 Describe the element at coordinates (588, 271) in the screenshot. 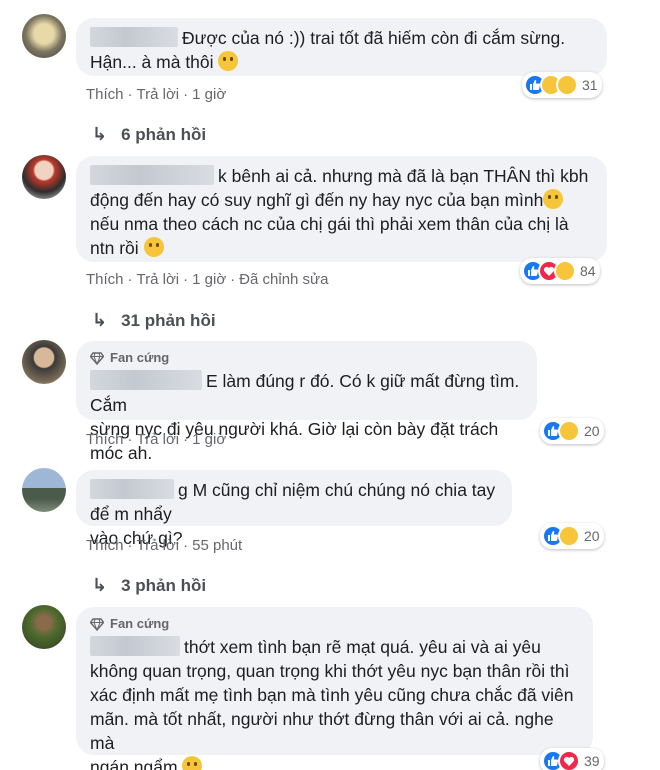

I see `reaction-count: 84` at that location.